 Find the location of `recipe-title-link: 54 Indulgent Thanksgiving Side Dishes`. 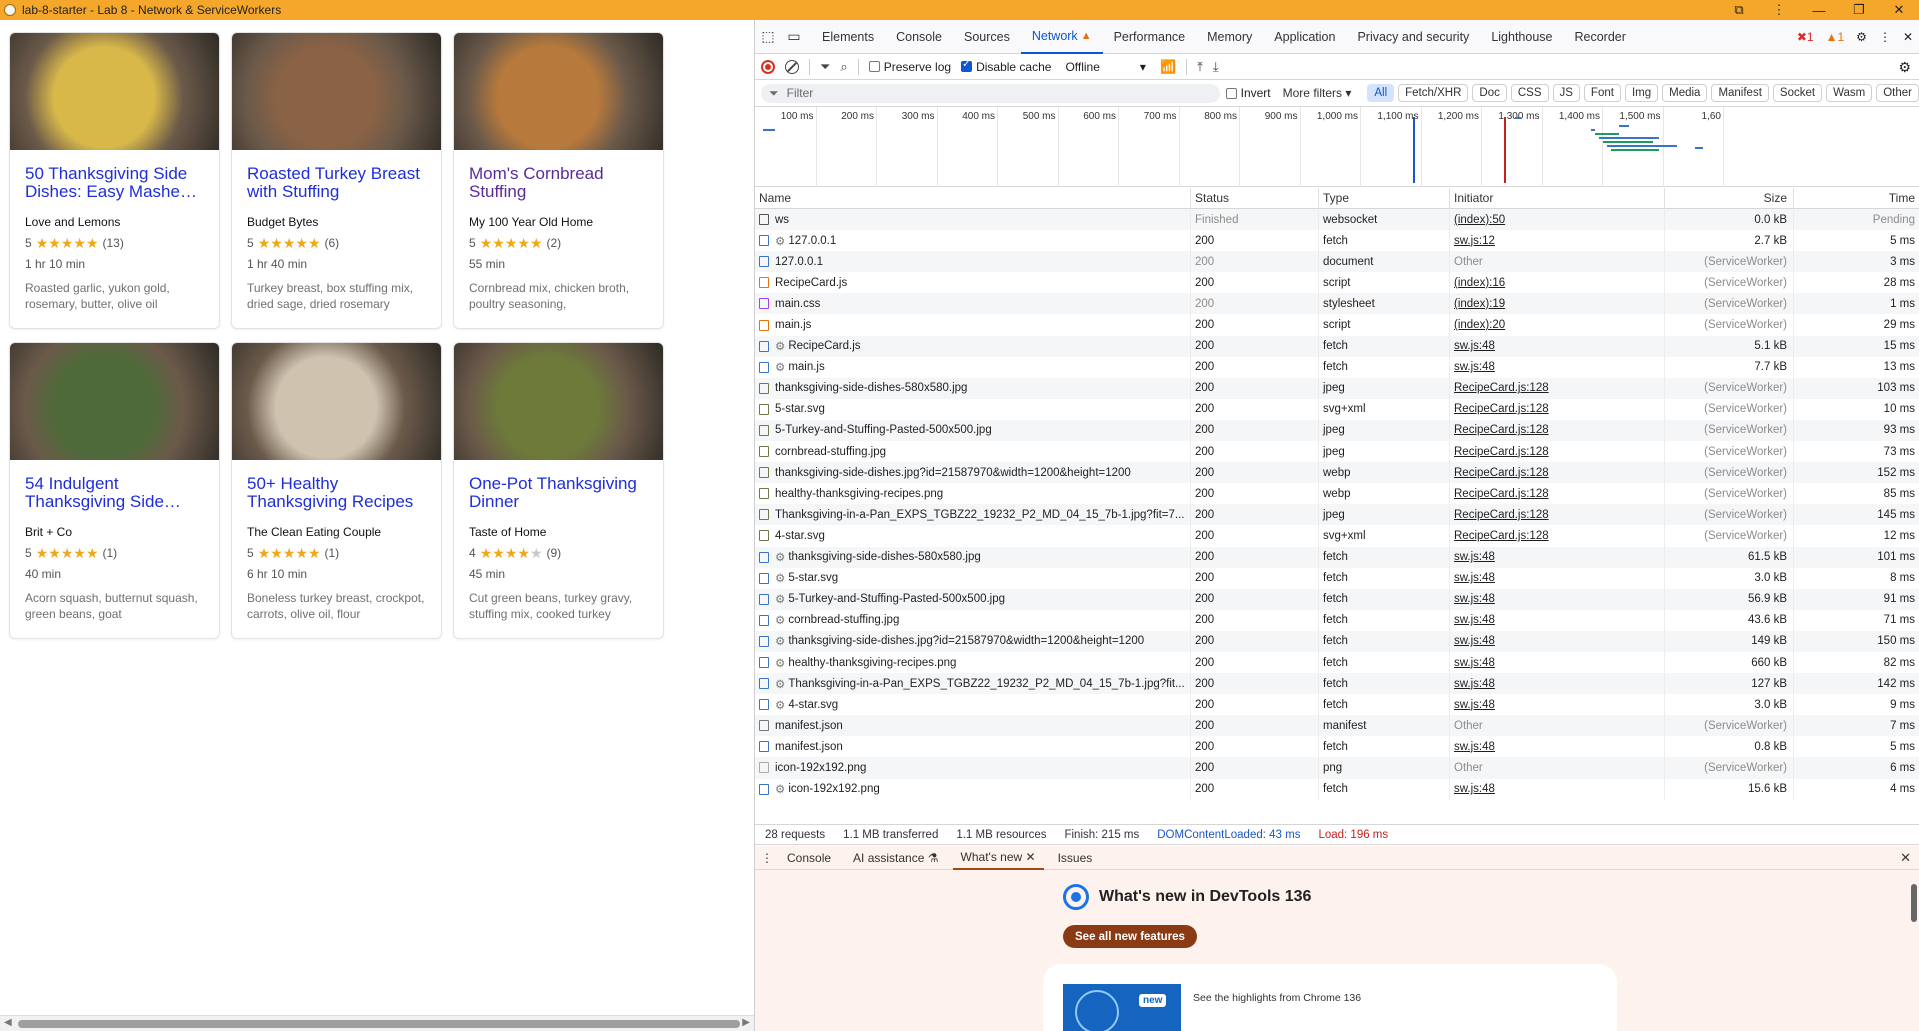

recipe-title-link: 54 Indulgent Thanksgiving Side Dishes is located at coordinates (114, 494).